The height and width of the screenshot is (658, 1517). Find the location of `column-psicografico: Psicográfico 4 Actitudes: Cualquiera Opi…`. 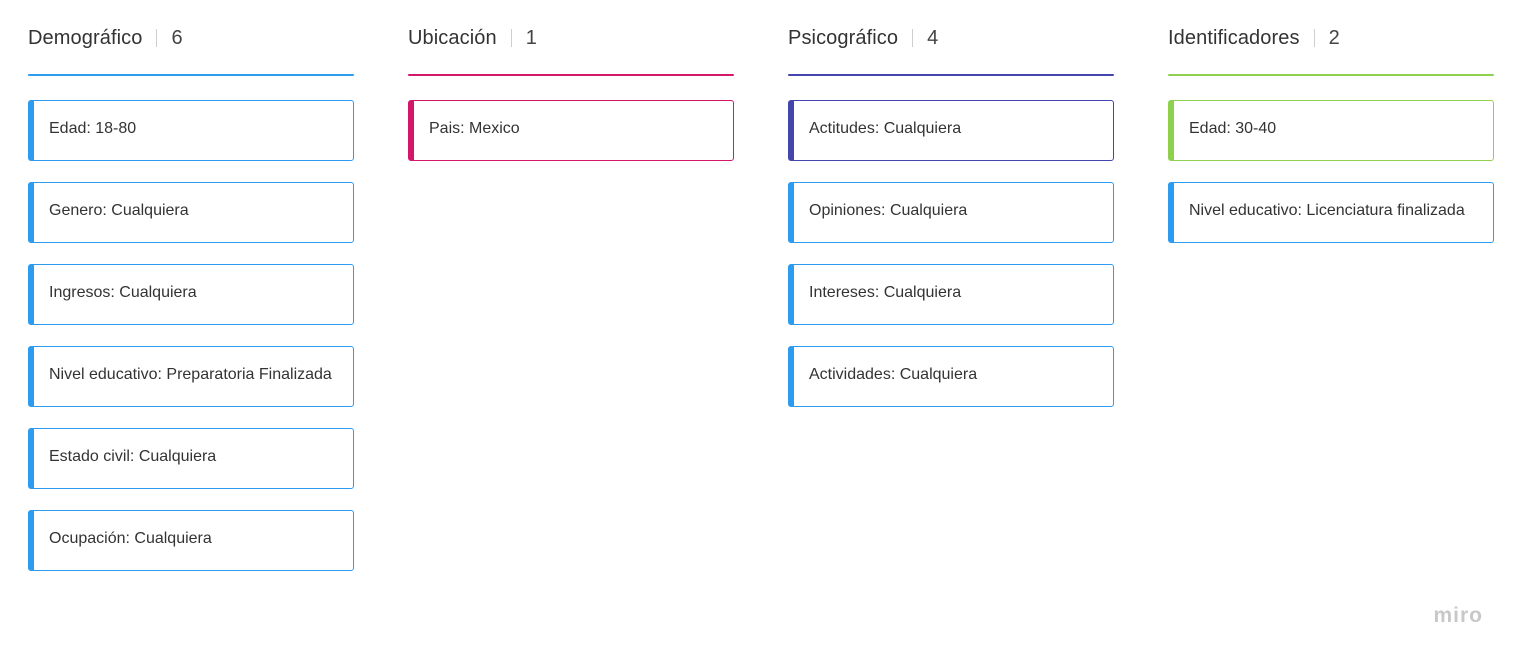

column-psicografico: Psicográfico 4 Actitudes: Cualquiera Opi… is located at coordinates (951, 226).